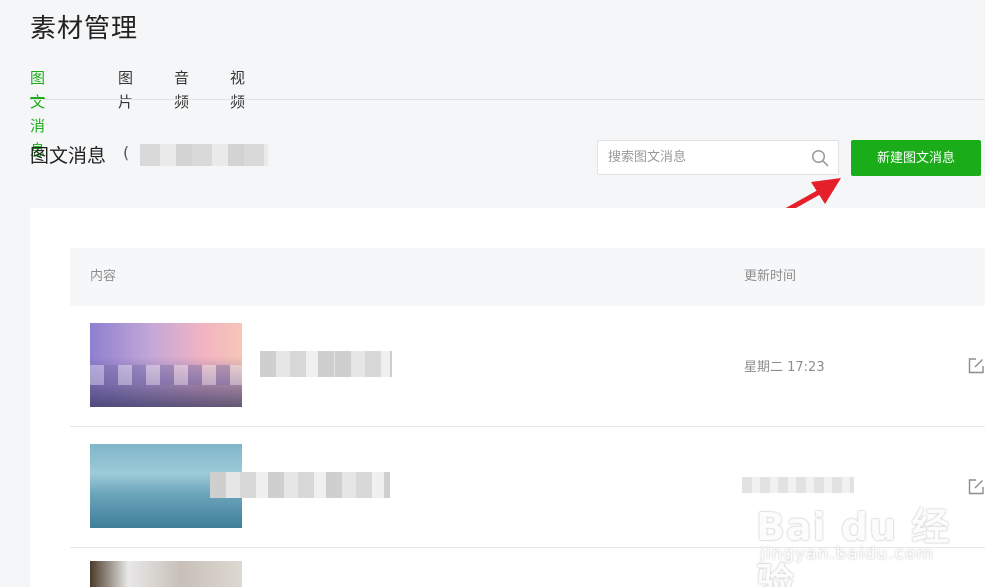 This screenshot has width=985, height=587. Describe the element at coordinates (84, 29) in the screenshot. I see `page-title: 素材管理` at that location.